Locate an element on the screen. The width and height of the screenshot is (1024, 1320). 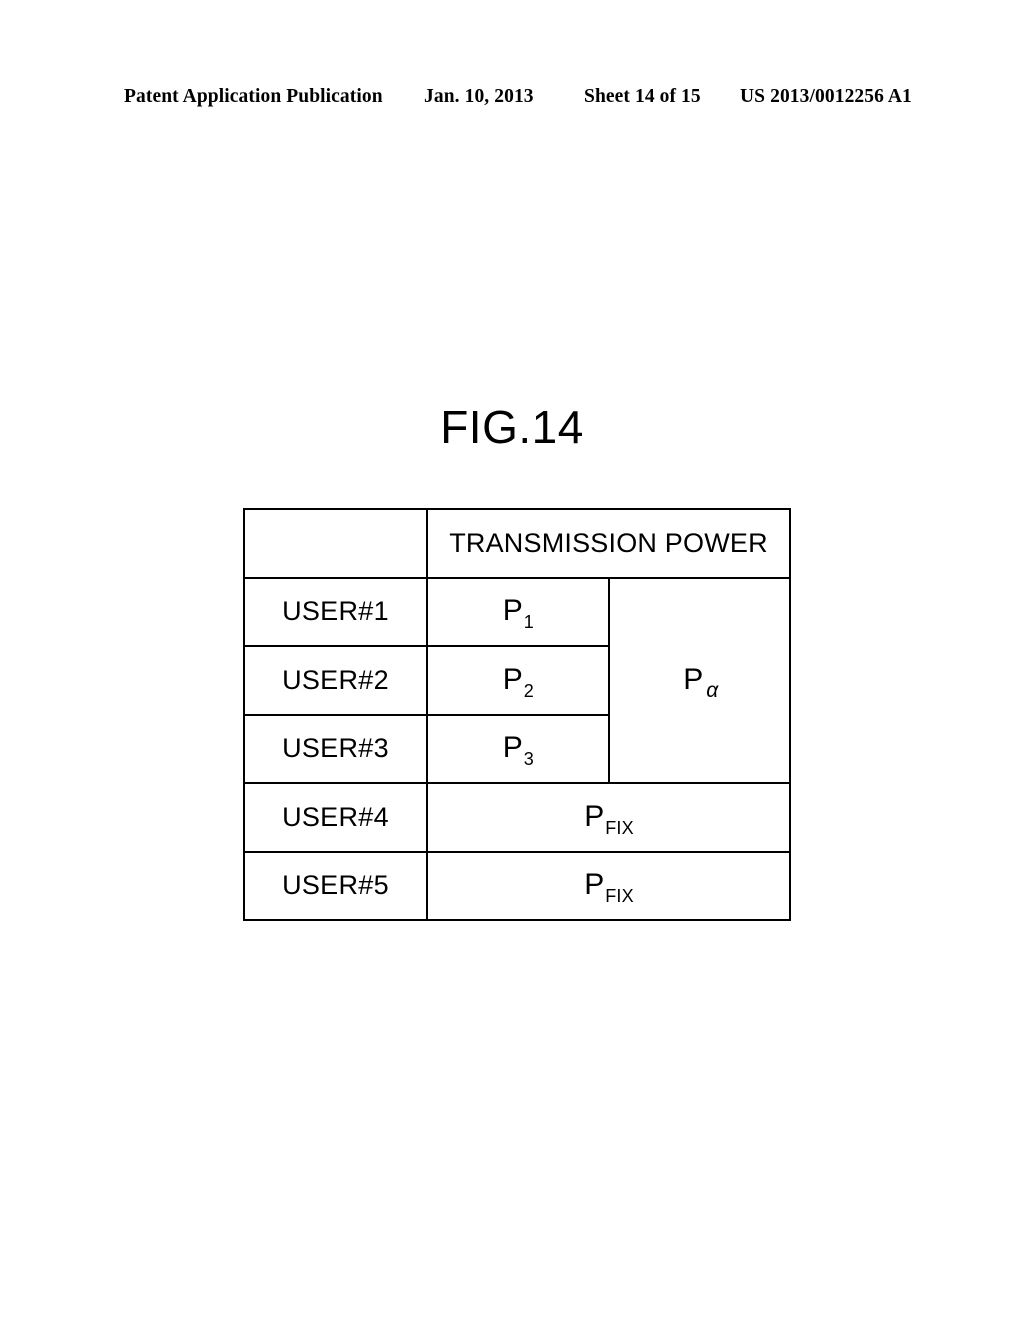
grouped-power-symbol-subscript-alpha: α is located at coordinates (712, 690).